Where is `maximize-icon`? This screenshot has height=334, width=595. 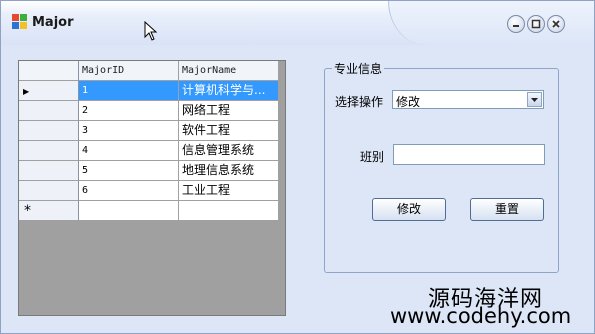 maximize-icon is located at coordinates (536, 24).